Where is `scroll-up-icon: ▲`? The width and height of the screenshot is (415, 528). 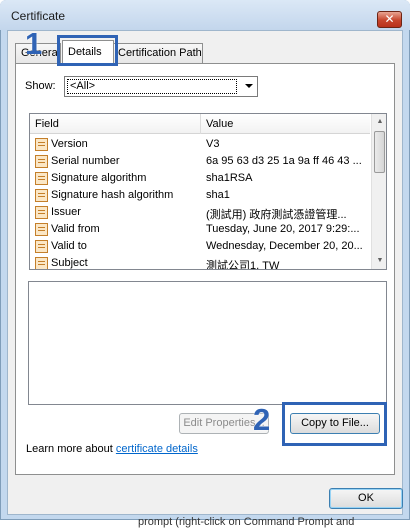
scroll-up-icon: ▲ is located at coordinates (379, 122).